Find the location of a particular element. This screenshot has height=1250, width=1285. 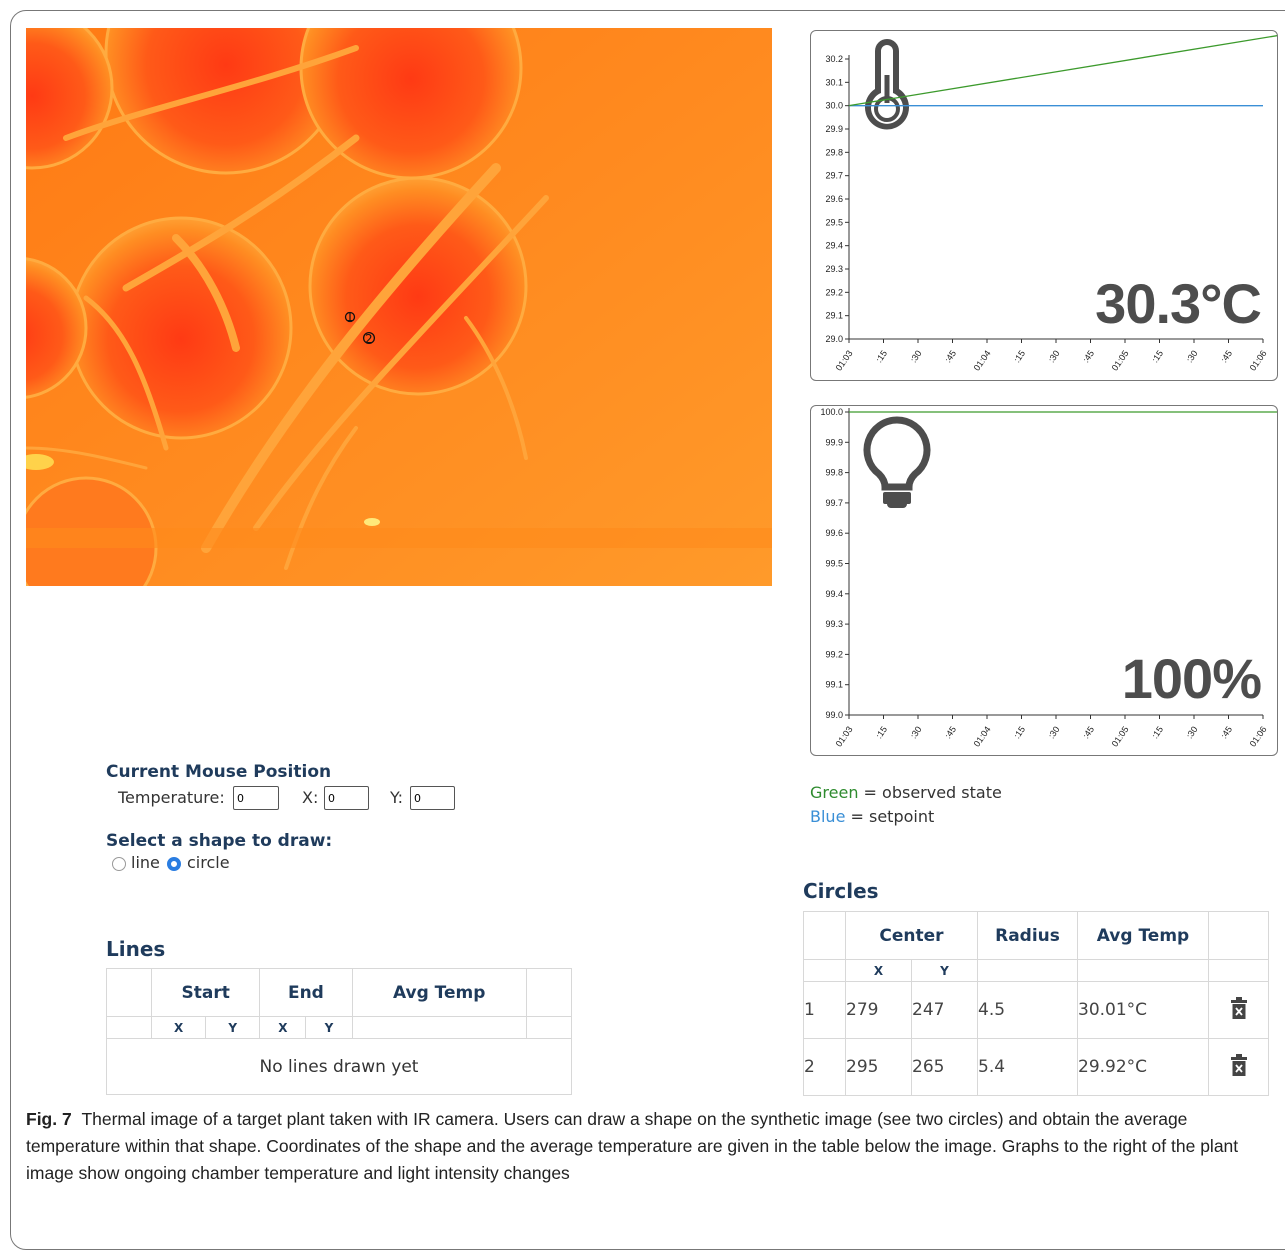

light-y-tick-label: 99.4 is located at coordinates (834, 594).